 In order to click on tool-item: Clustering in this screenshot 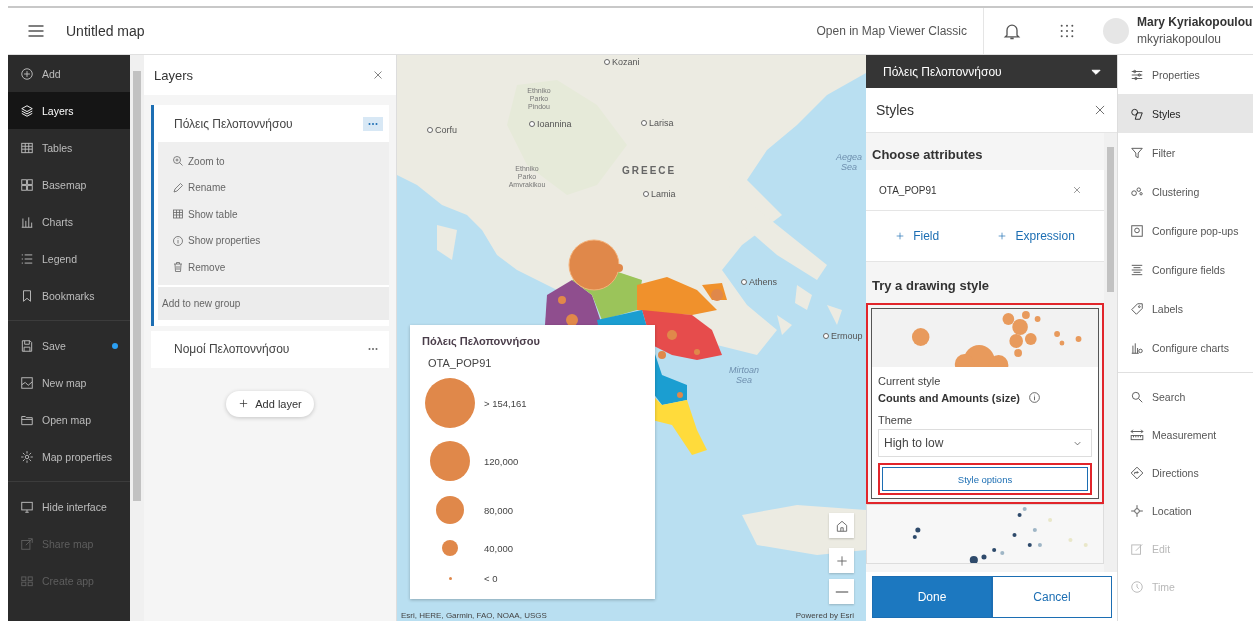, I will do `click(1185, 191)`.